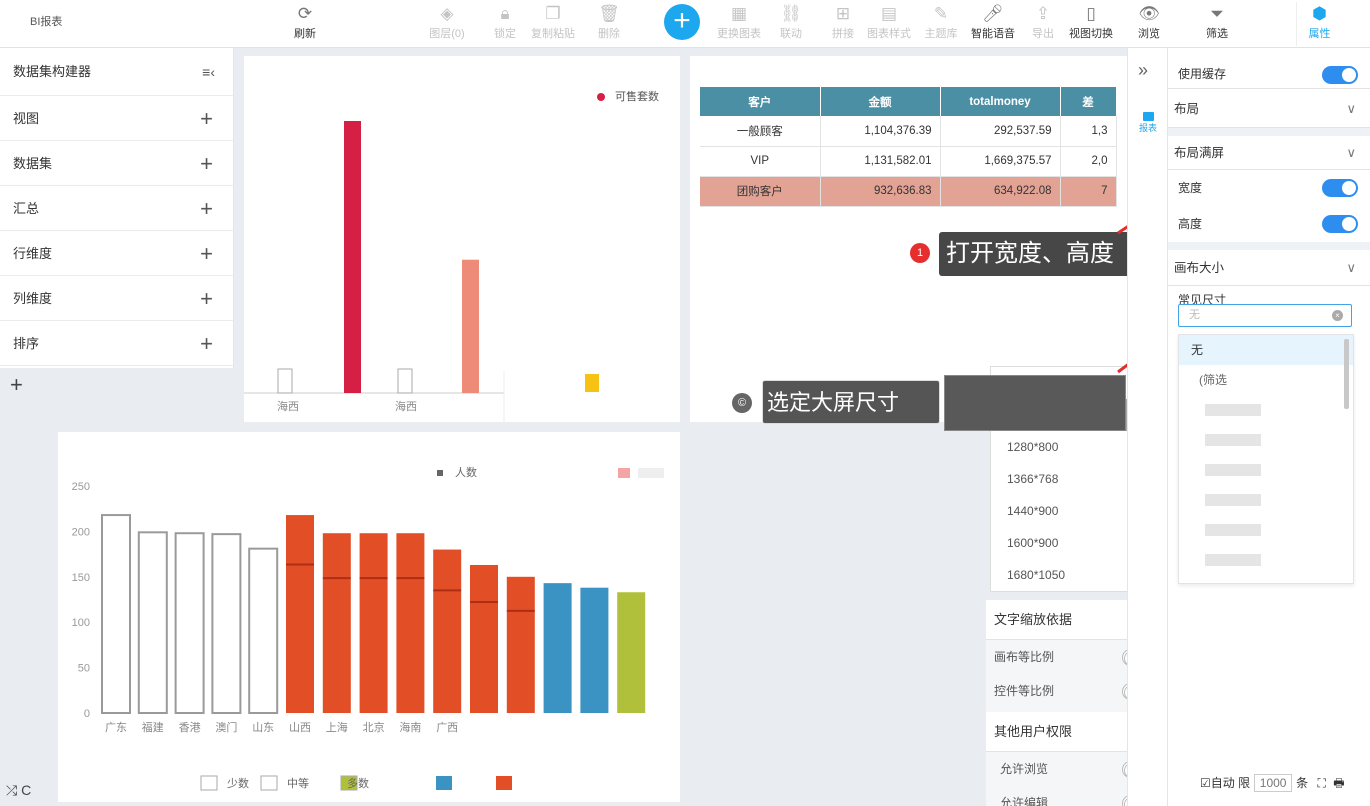 The height and width of the screenshot is (806, 1370). Describe the element at coordinates (116, 118) in the screenshot. I see `builder-item-view: 视图 +` at that location.